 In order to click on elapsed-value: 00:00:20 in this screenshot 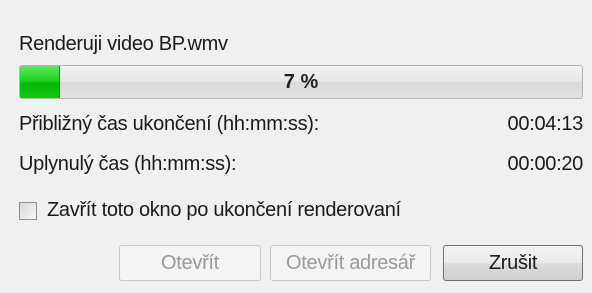, I will do `click(545, 164)`.